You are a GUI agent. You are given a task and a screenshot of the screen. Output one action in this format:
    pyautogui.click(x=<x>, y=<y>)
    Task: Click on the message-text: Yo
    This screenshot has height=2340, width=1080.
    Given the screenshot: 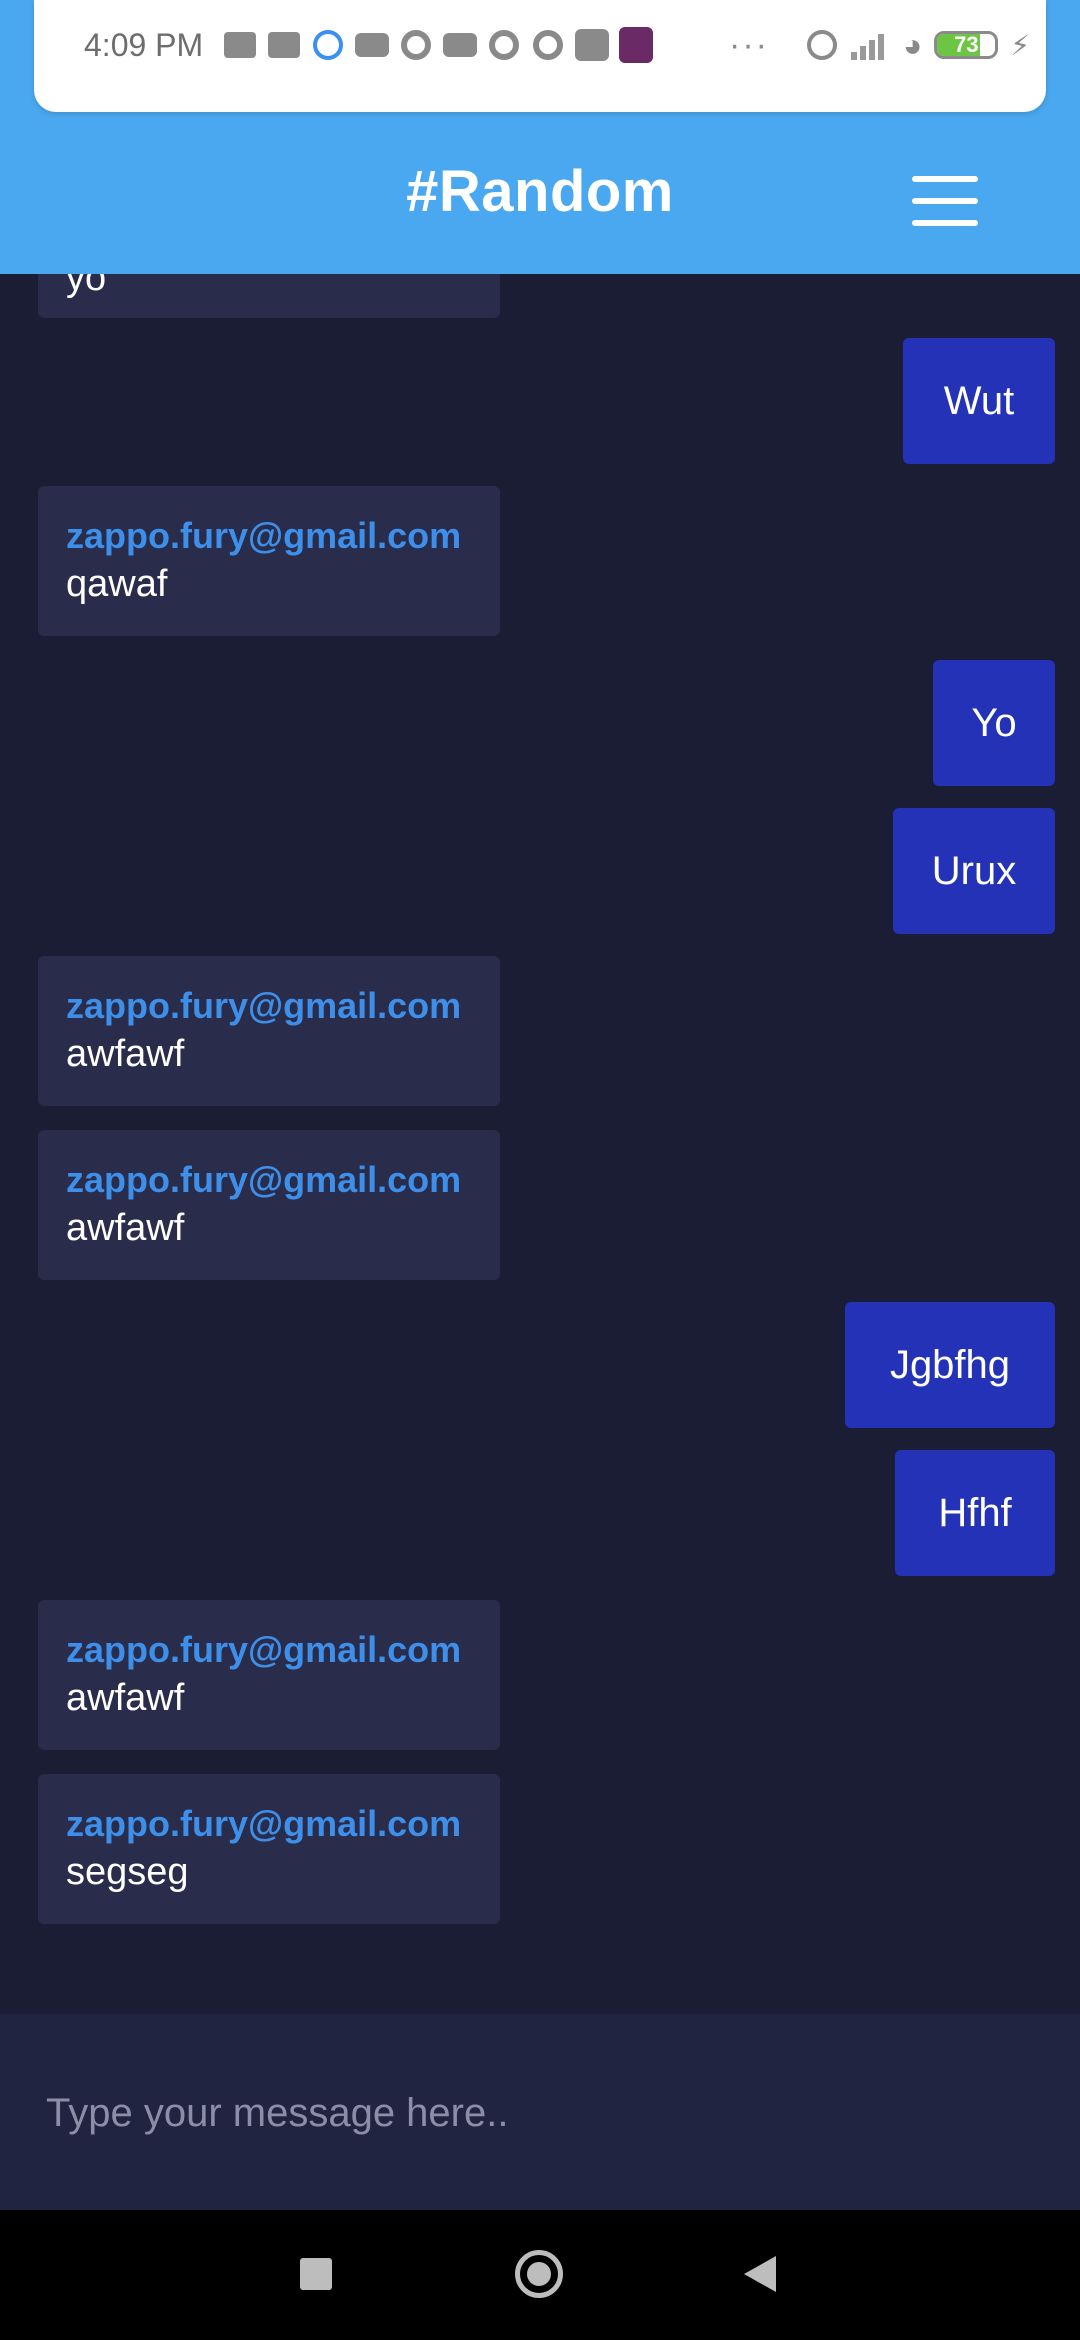 What is the action you would take?
    pyautogui.click(x=994, y=722)
    